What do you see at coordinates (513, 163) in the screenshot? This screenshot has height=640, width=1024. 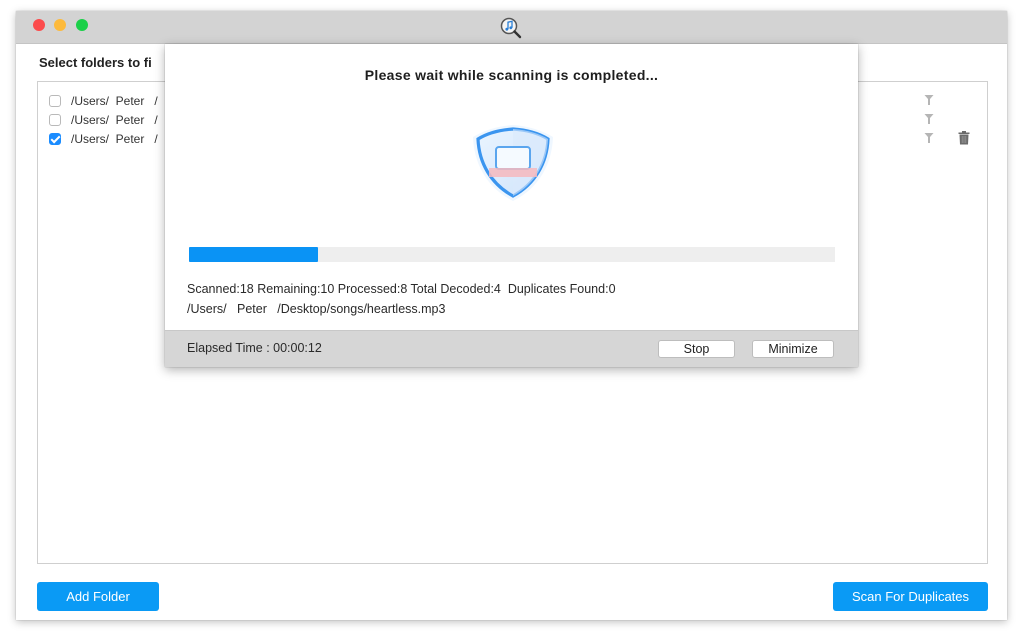 I see `shield-scan-icon` at bounding box center [513, 163].